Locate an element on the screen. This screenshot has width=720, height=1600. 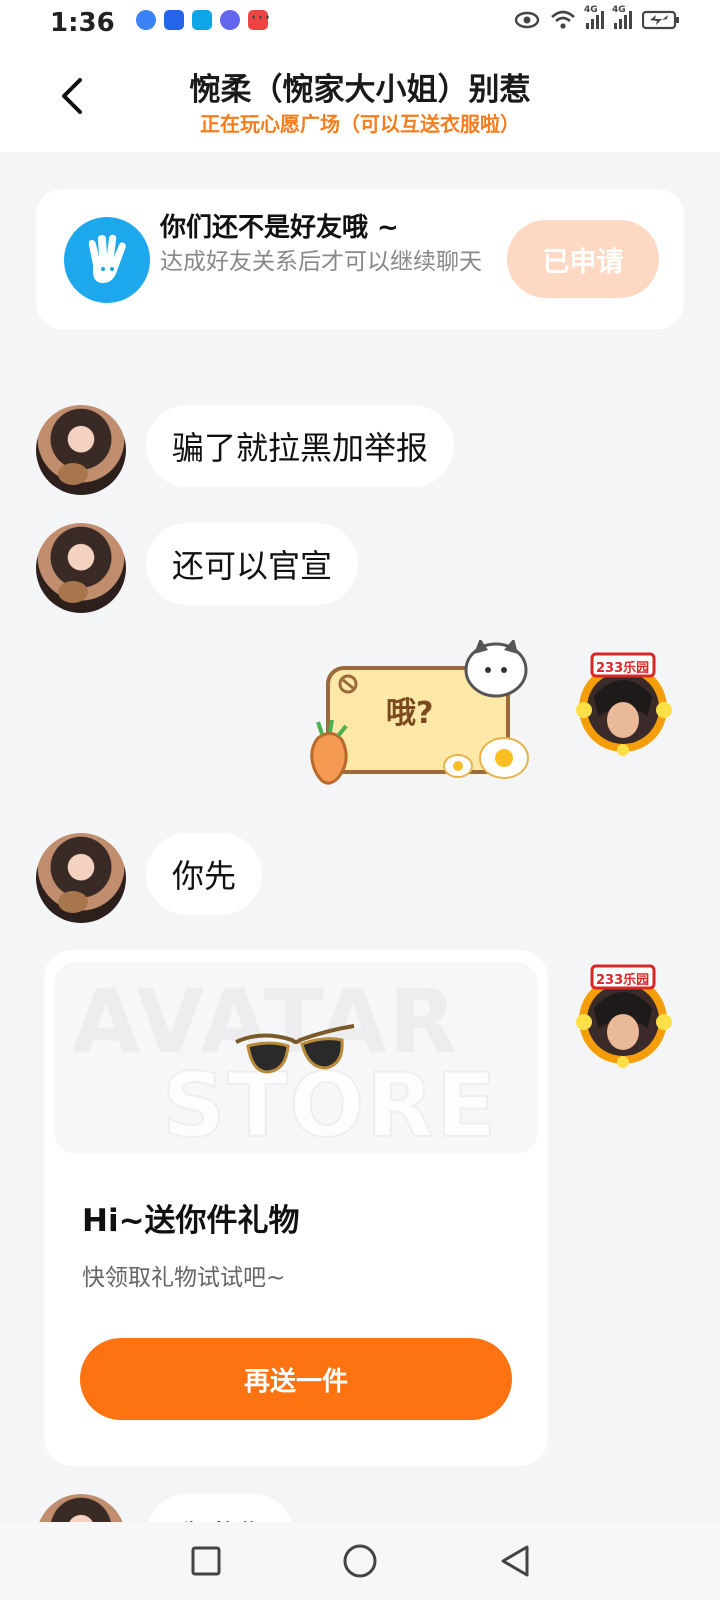
gift-banner: AVATAR STORE is located at coordinates (296, 1058).